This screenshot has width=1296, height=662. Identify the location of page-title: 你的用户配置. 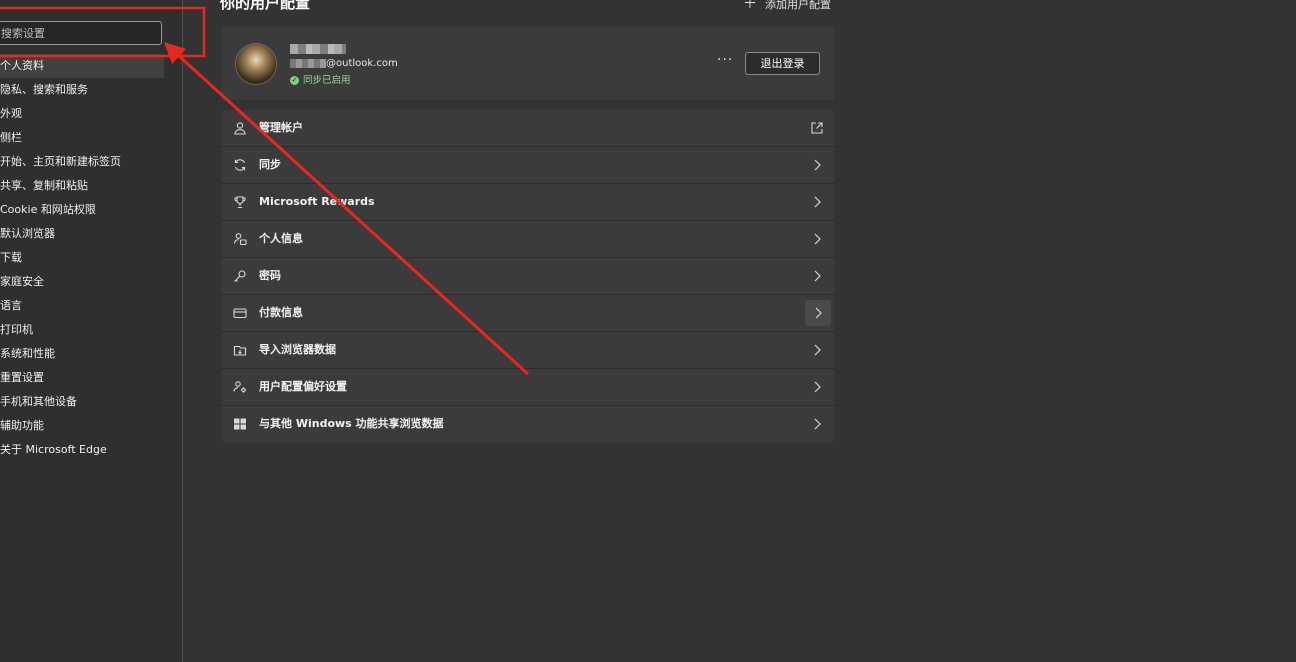
(265, 6).